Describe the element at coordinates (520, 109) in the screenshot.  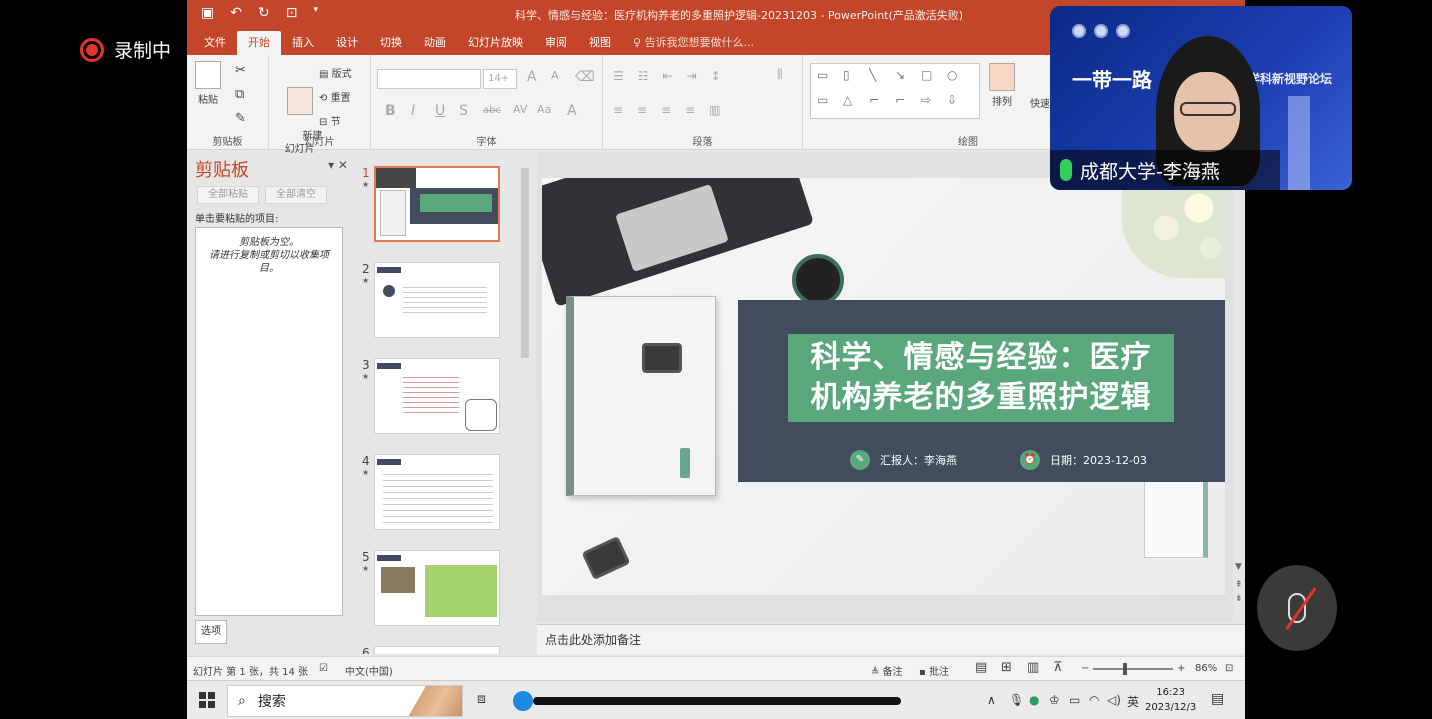
I see `char-spacing-icon: AV` at that location.